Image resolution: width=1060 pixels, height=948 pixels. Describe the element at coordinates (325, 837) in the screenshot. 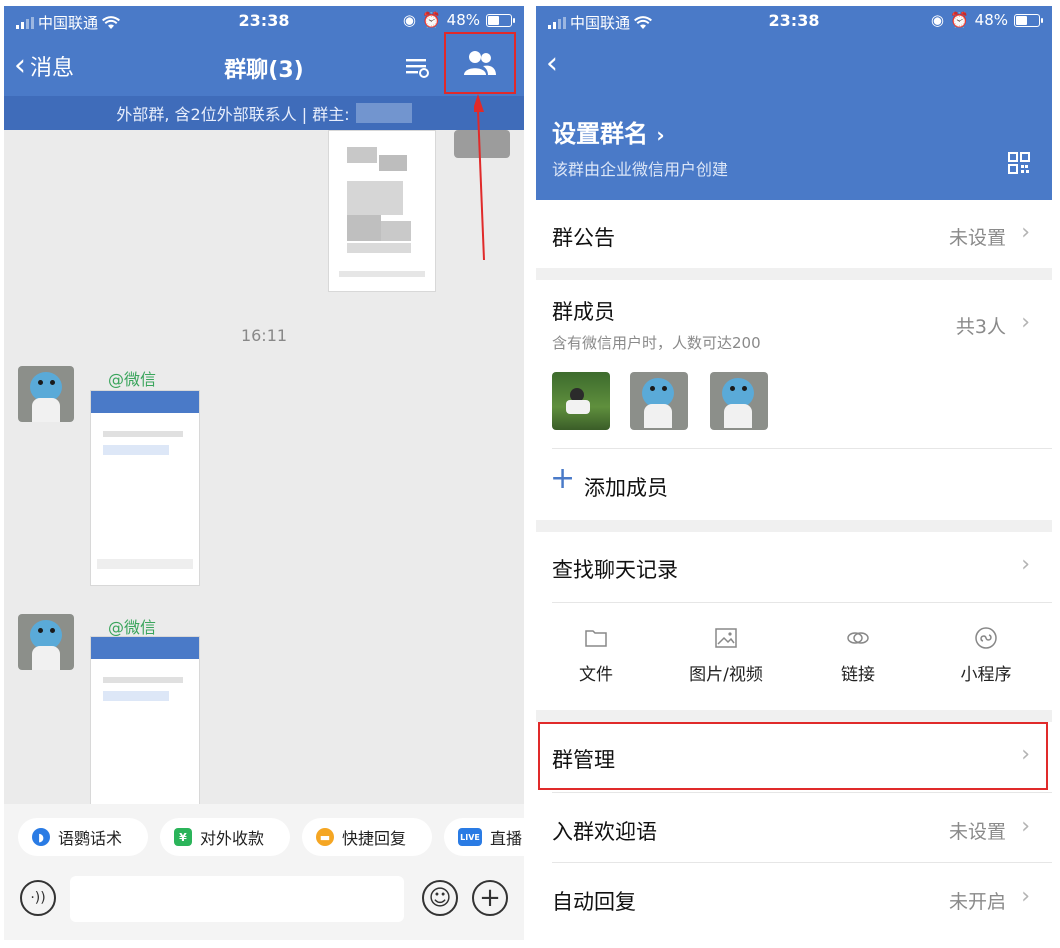

I see `quick-reply-icon: ▬` at that location.